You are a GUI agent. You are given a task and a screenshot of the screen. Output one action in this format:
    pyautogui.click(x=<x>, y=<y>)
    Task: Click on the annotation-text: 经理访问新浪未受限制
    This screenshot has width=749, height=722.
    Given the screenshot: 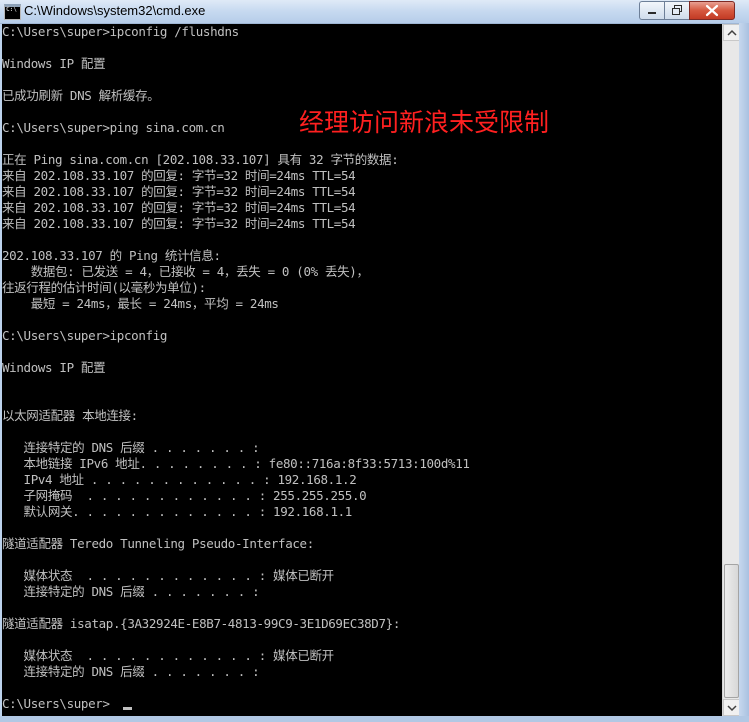 What is the action you would take?
    pyautogui.click(x=424, y=122)
    